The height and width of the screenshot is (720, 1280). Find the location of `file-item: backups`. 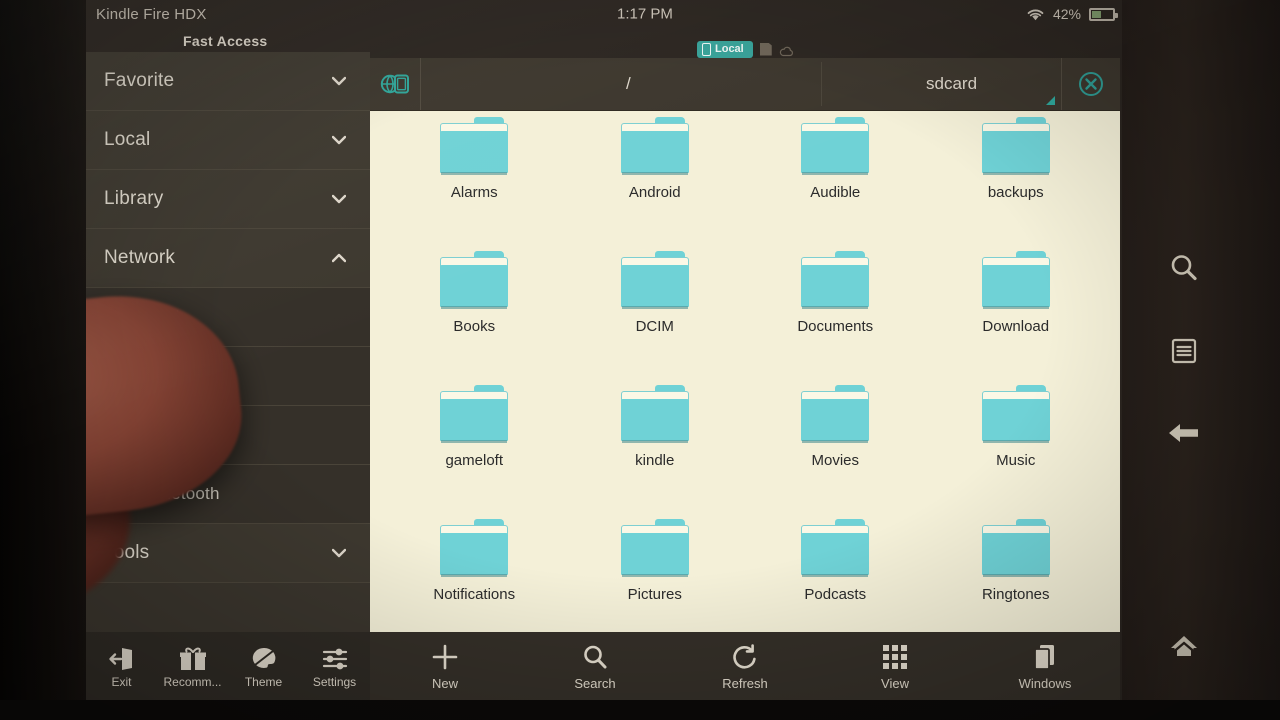

file-item: backups is located at coordinates (1016, 180).